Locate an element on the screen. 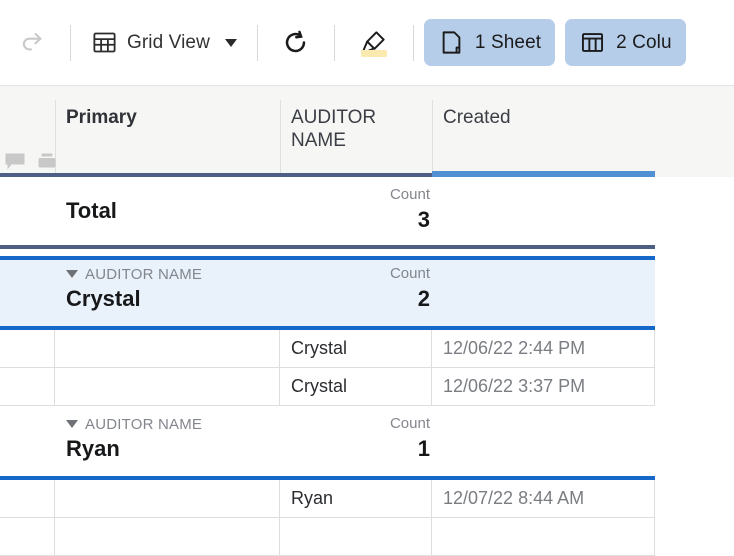 The height and width of the screenshot is (556, 734). group-ryan-kicker: AUDITOR NAME is located at coordinates (134, 424).